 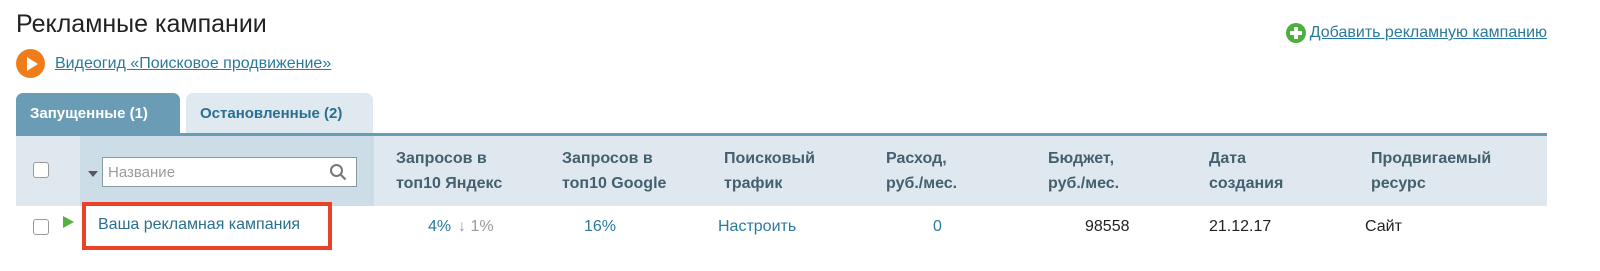 I want to click on yandex-top10-change: ↓ 1%, so click(x=476, y=226).